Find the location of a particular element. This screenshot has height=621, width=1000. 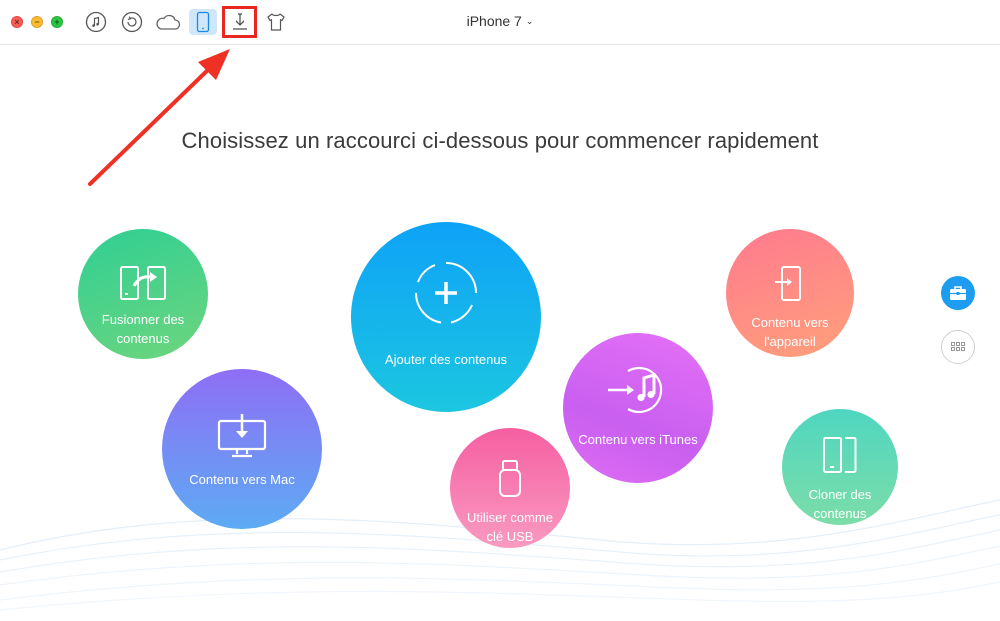

merge-content-label-1: Fusionner des is located at coordinates (143, 319).